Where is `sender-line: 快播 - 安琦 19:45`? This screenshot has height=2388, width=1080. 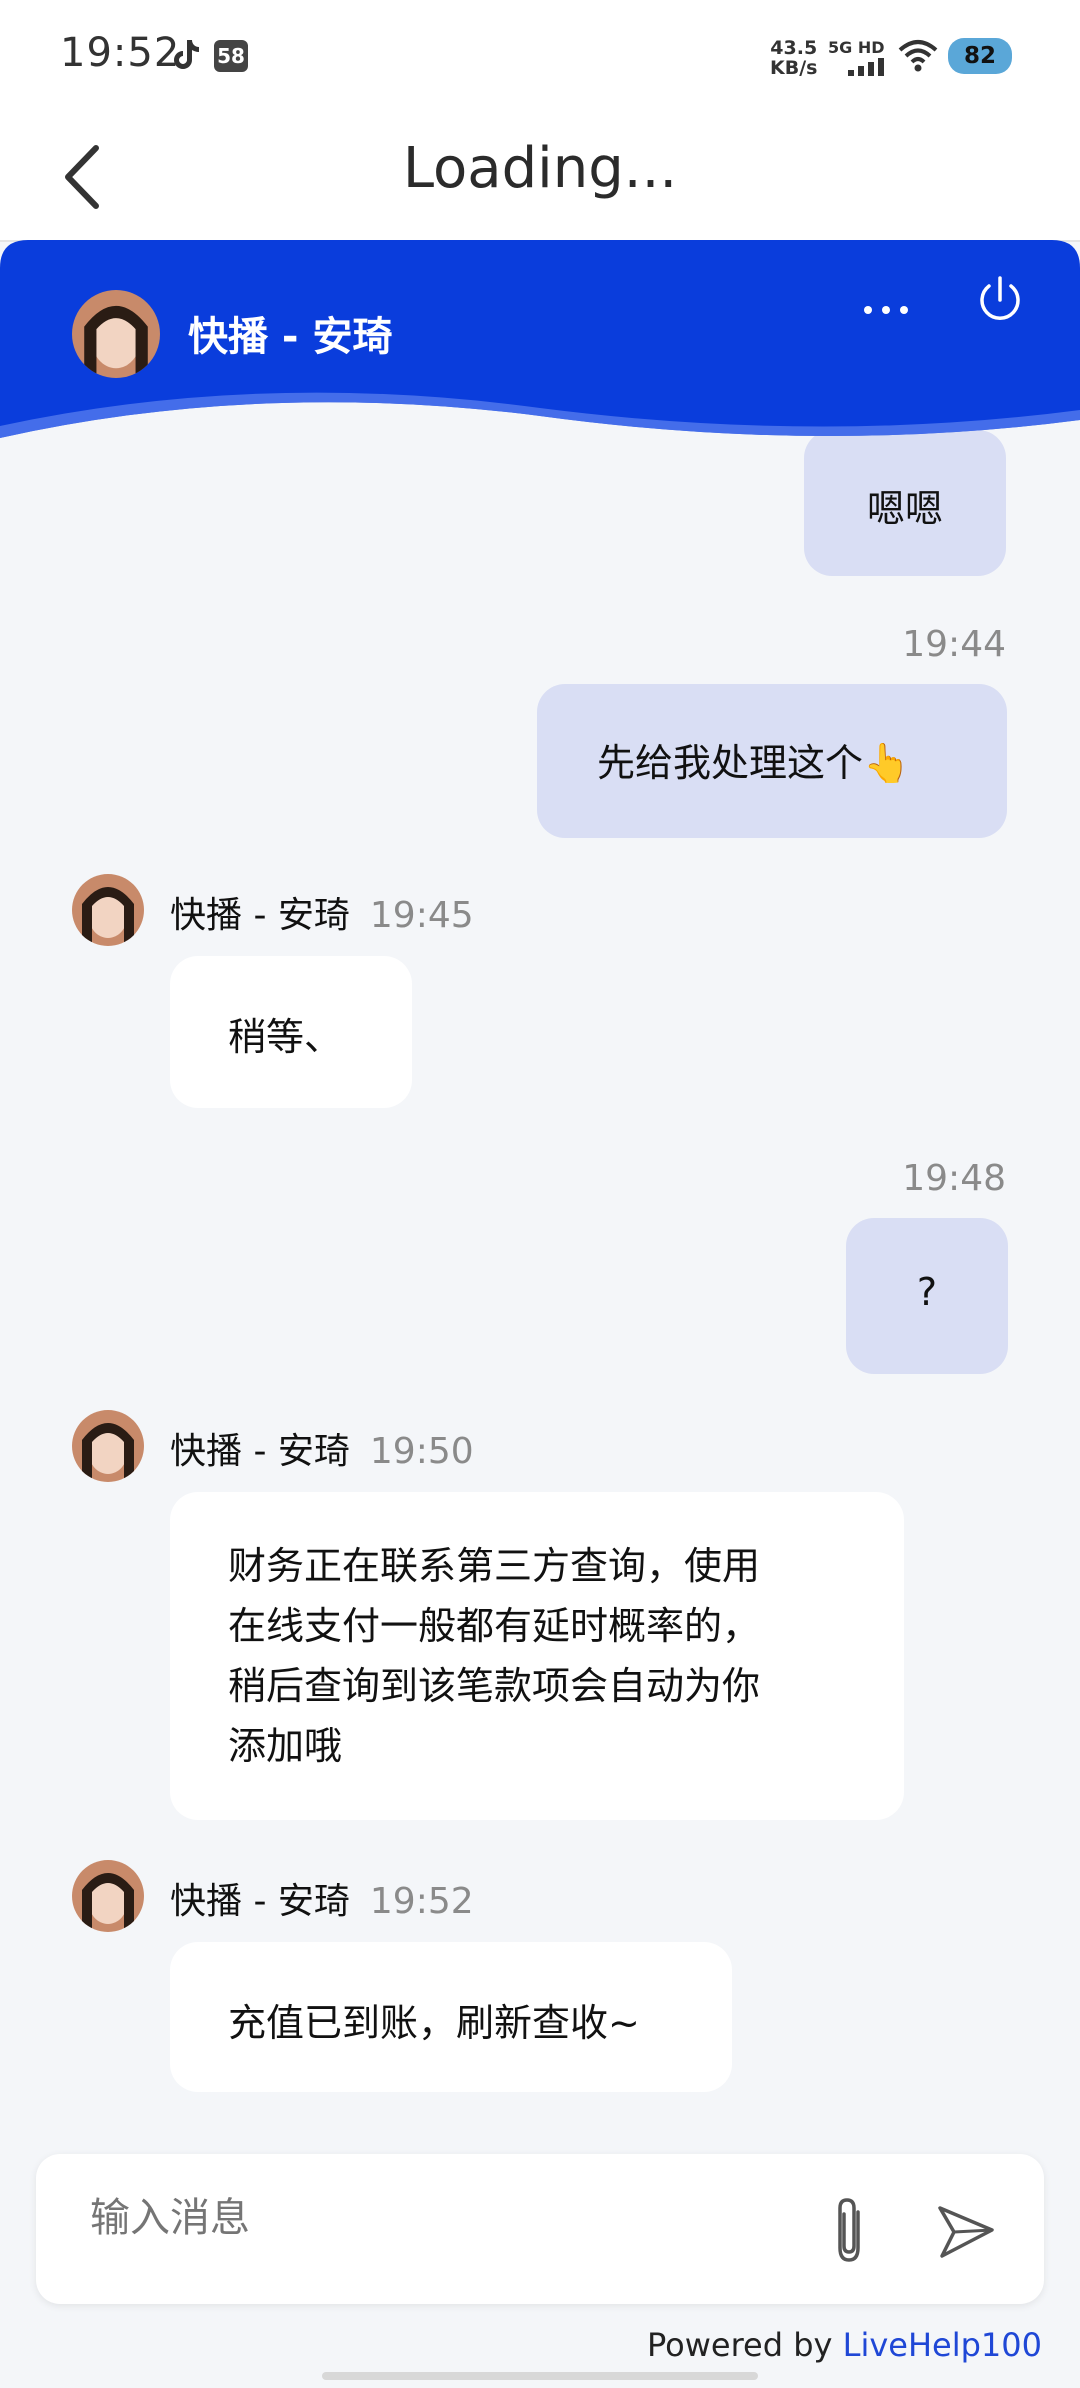
sender-line: 快播 - 安琦 19:45 is located at coordinates (322, 912).